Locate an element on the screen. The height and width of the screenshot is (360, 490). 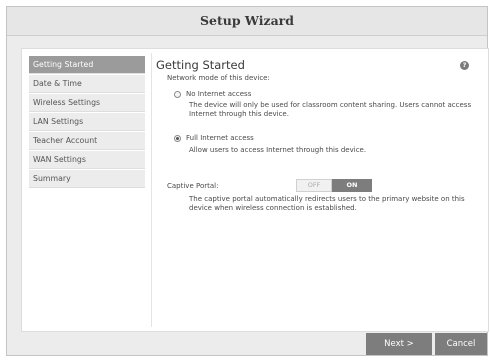
option-full-internet: Full Internet access is located at coordinates (214, 139).